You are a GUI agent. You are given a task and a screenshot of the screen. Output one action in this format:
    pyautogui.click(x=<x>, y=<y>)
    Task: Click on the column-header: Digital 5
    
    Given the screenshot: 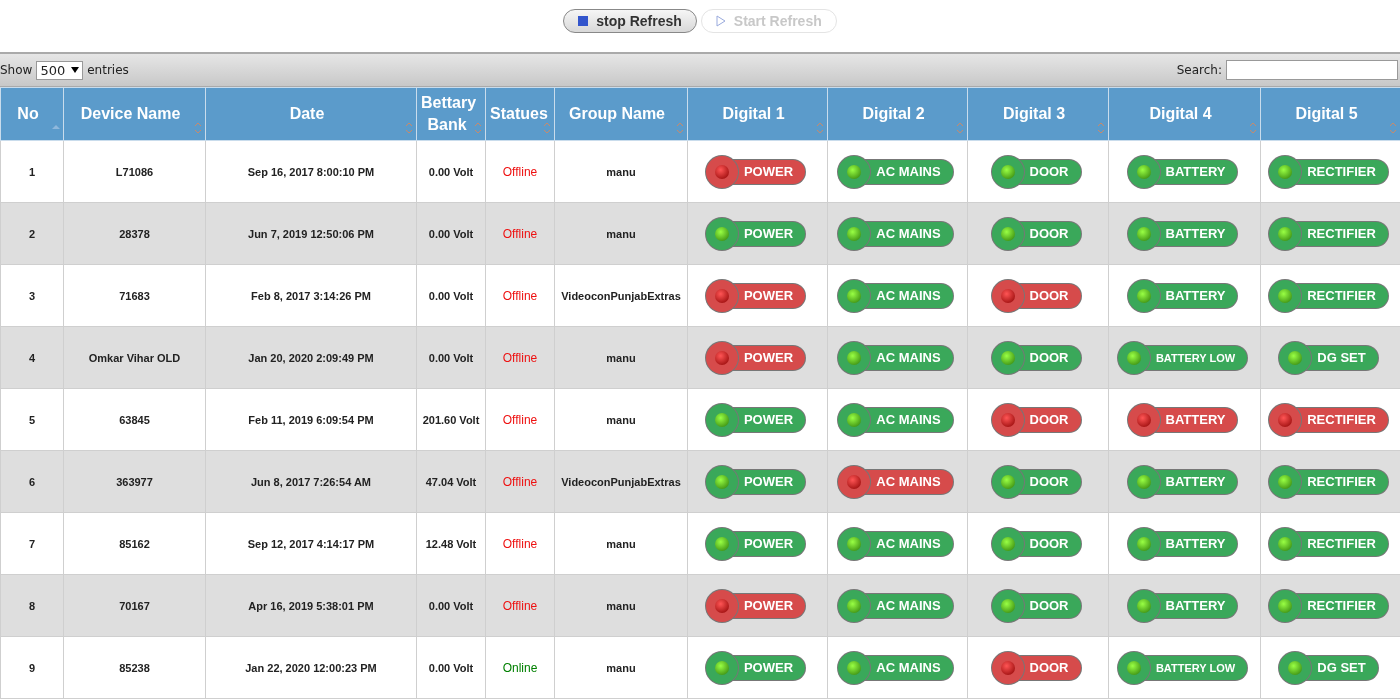 What is the action you would take?
    pyautogui.click(x=1330, y=114)
    